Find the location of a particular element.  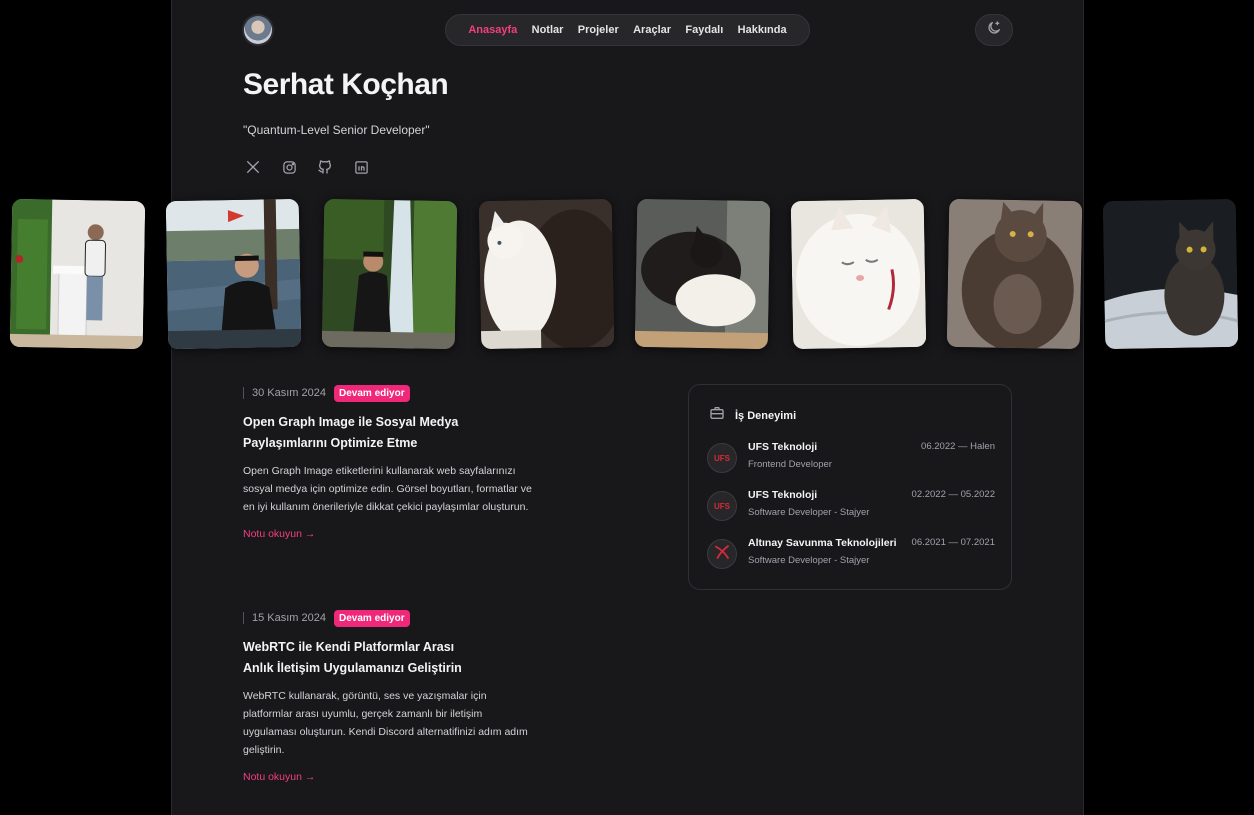

job-period: 02.2022 — 05.2022 is located at coordinates (953, 494).